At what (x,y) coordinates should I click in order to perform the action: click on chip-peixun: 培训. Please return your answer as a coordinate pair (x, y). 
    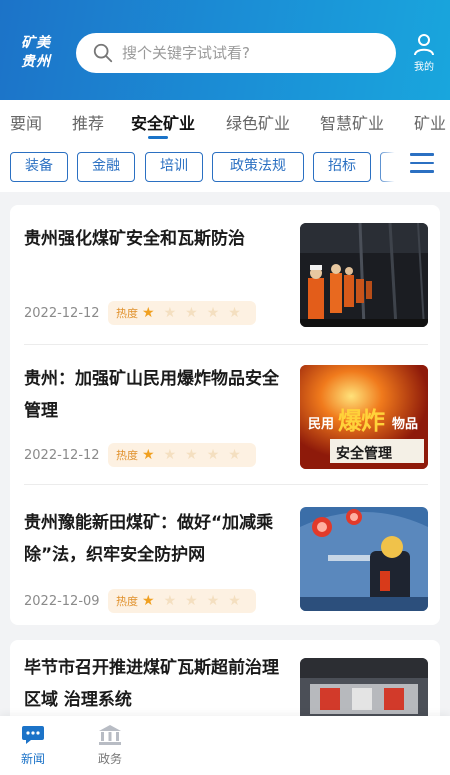
    Looking at the image, I should click on (174, 167).